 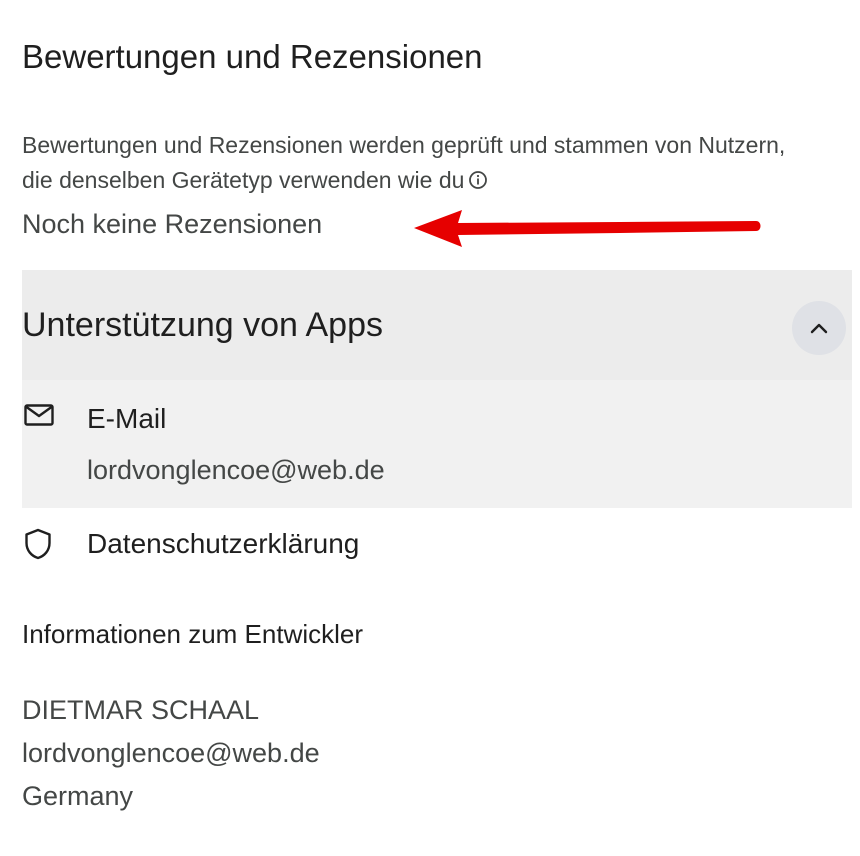 I want to click on privacy-policy-label: Datenschutzerklärung, so click(x=223, y=543).